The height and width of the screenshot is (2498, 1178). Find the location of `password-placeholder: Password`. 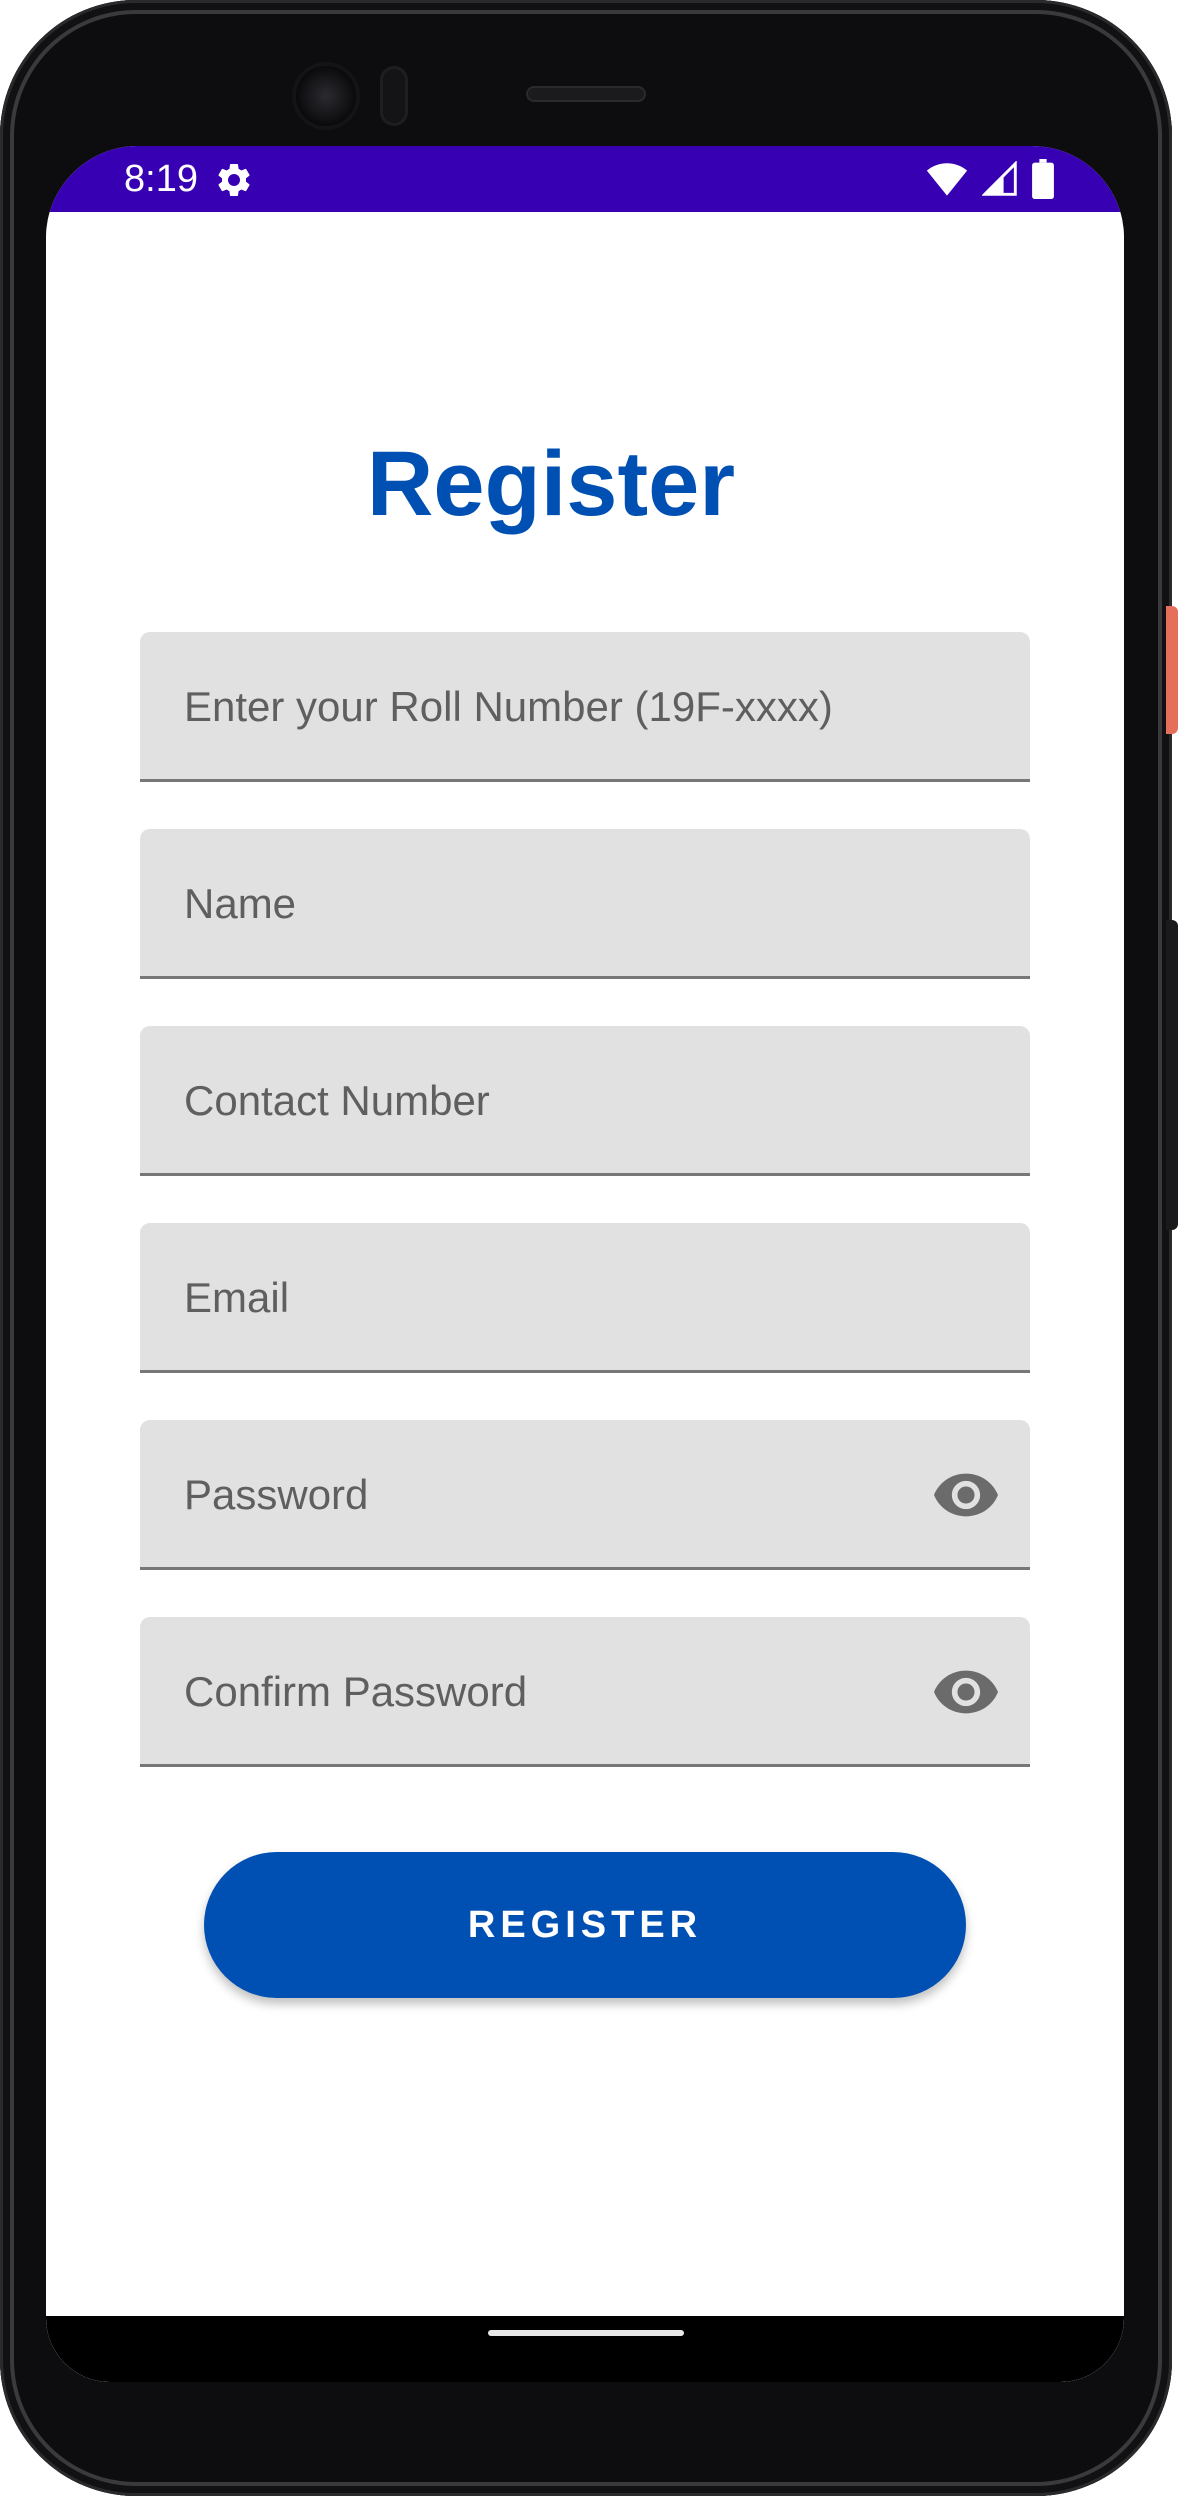

password-placeholder: Password is located at coordinates (276, 1494).